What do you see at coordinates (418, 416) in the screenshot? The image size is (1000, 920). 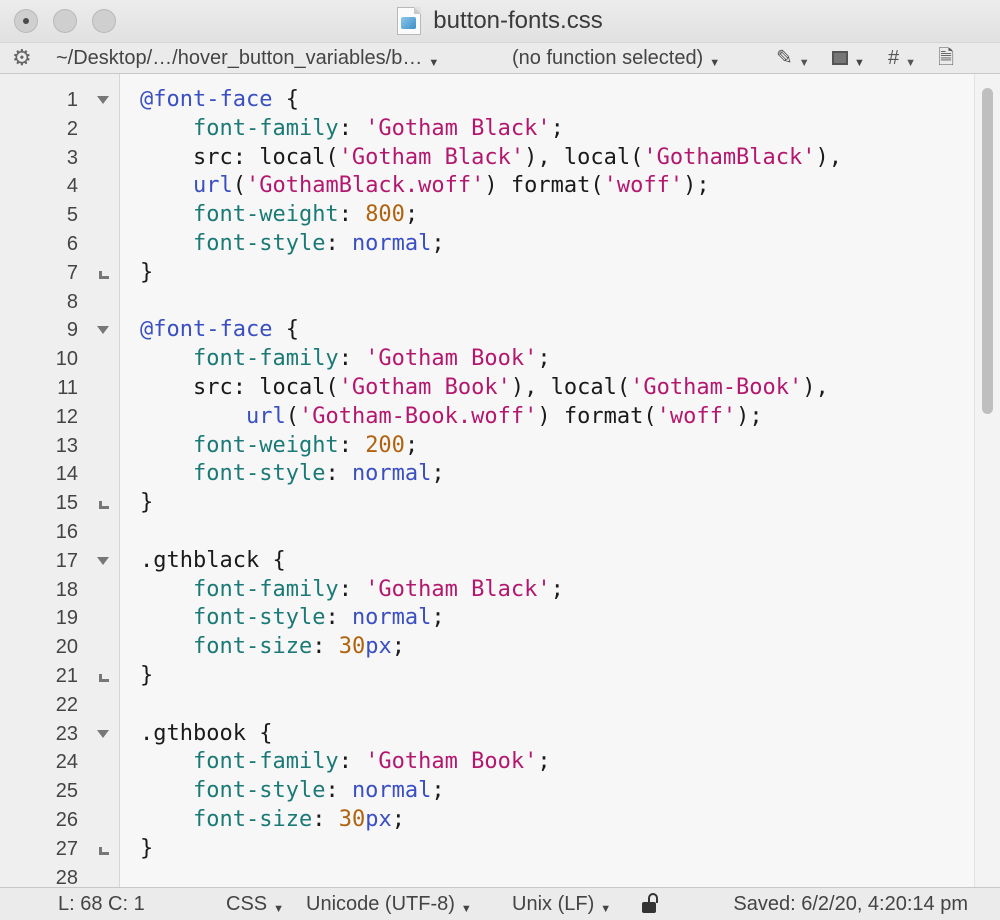 I see `code-token: 'Gotham-Book.woff'` at bounding box center [418, 416].